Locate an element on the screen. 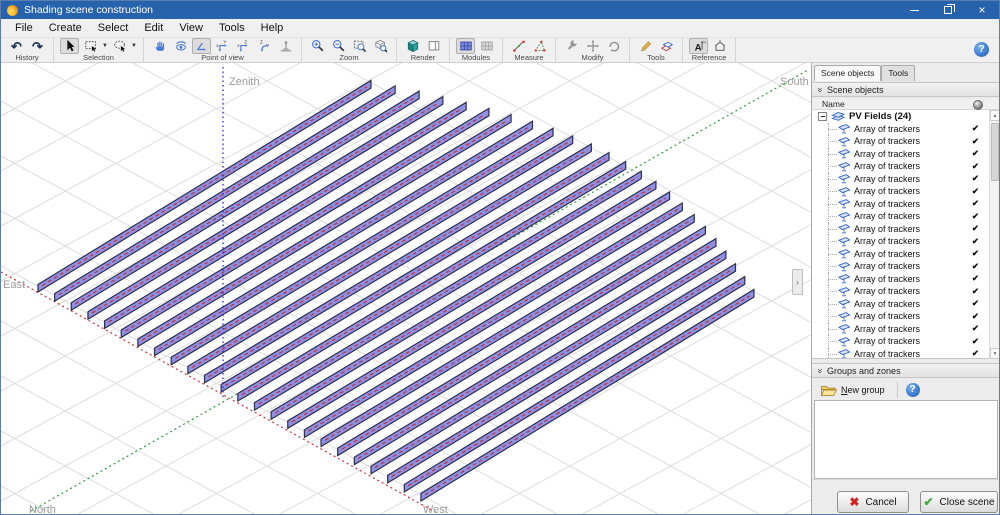 This screenshot has height=515, width=1000. zoom-all-button is located at coordinates (380, 46).